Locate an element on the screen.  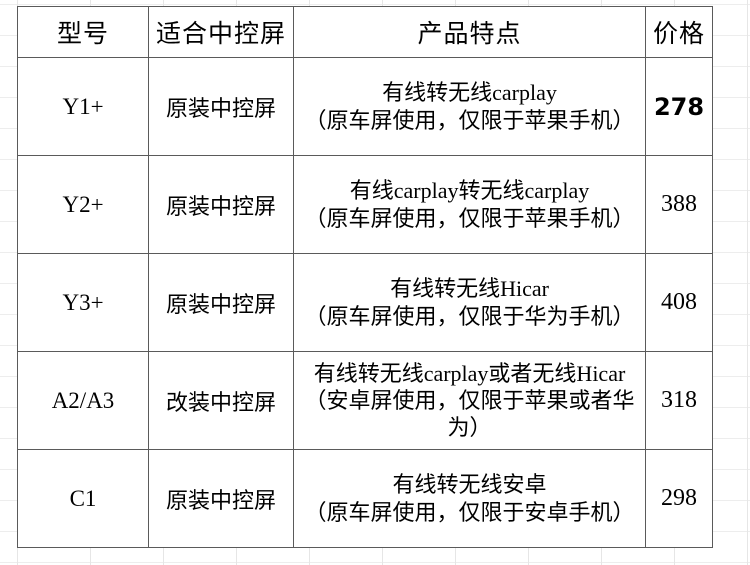
column-header-price: 价格 is located at coordinates (679, 32).